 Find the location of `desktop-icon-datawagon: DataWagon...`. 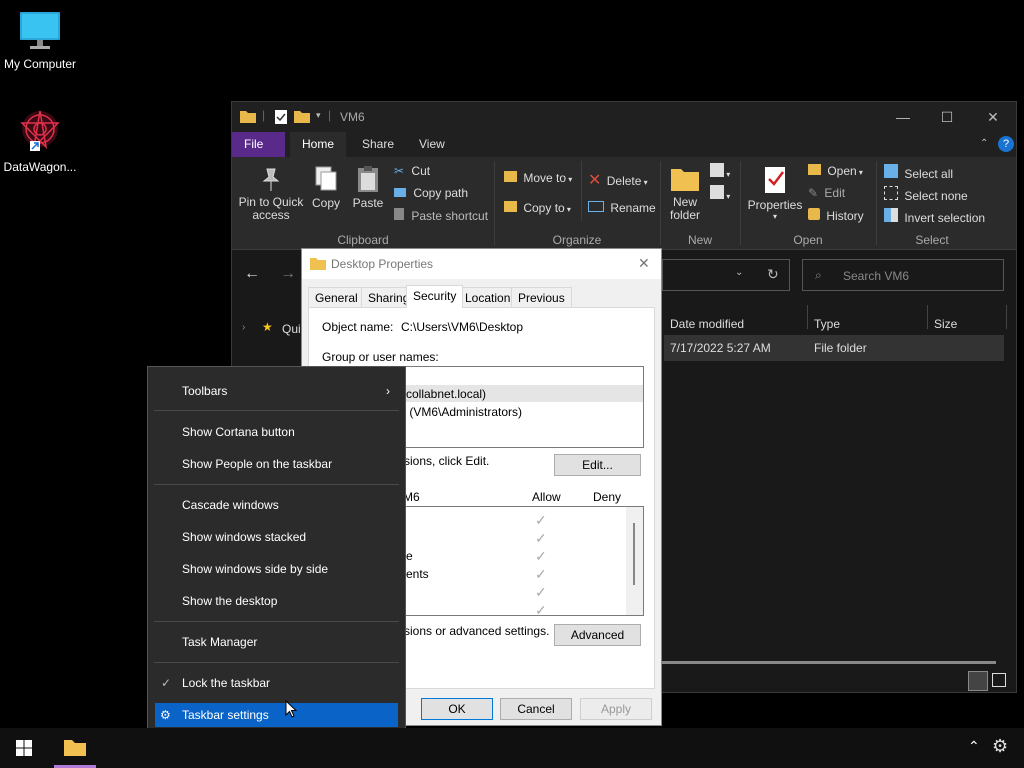

desktop-icon-datawagon: DataWagon... is located at coordinates (40, 140).